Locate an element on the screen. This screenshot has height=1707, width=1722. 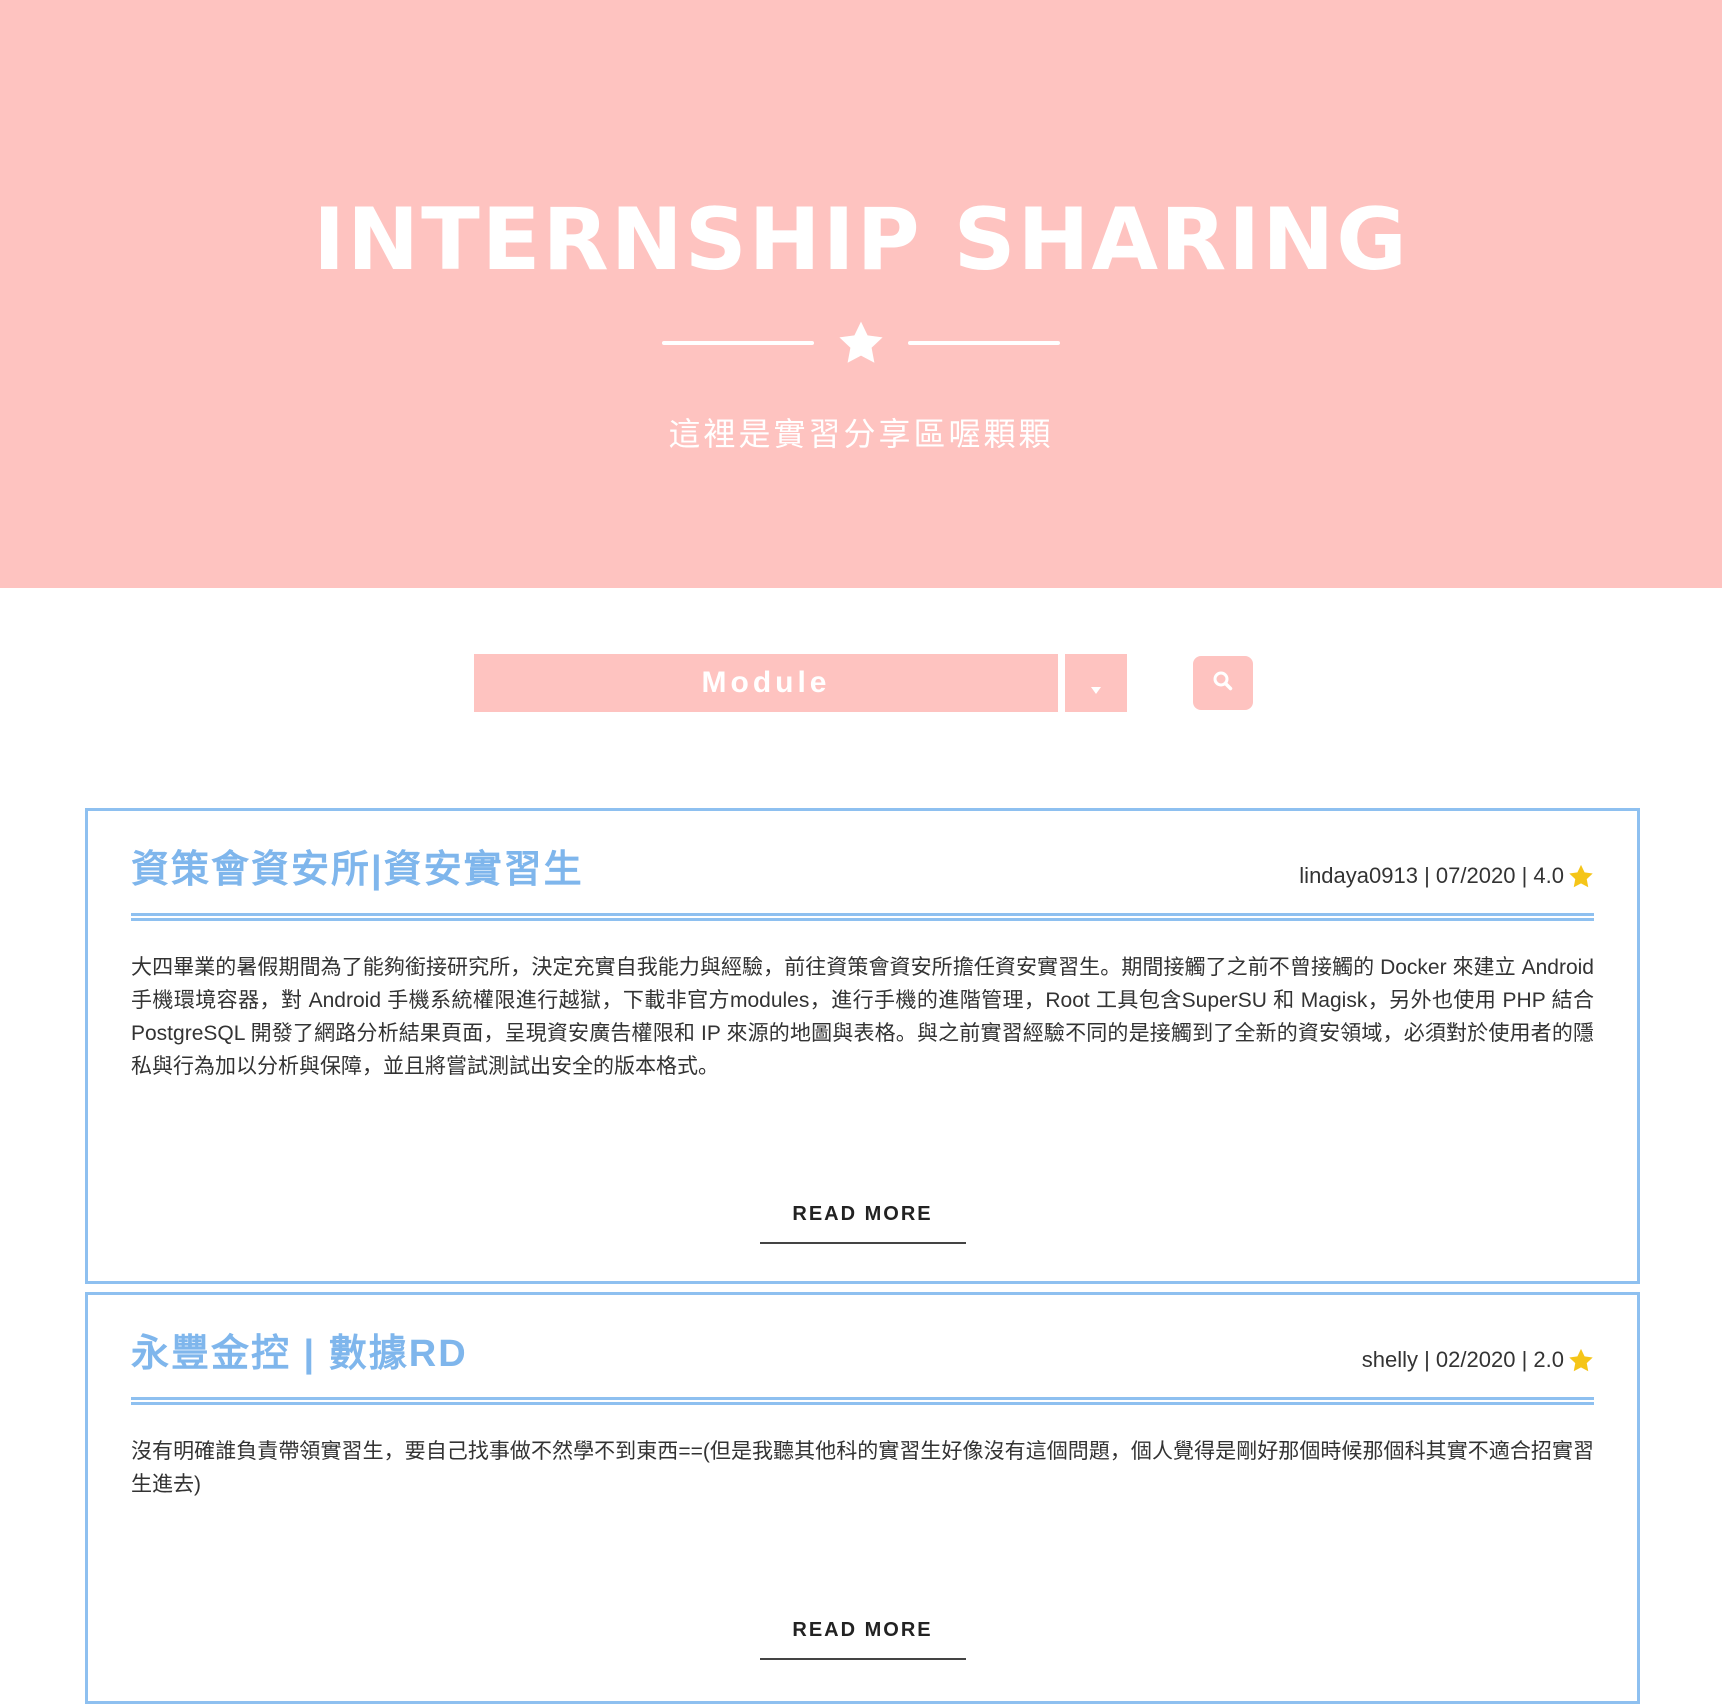
post-meta: lindaya0913 | 07/2020 | 4.0 is located at coordinates (1446, 876).